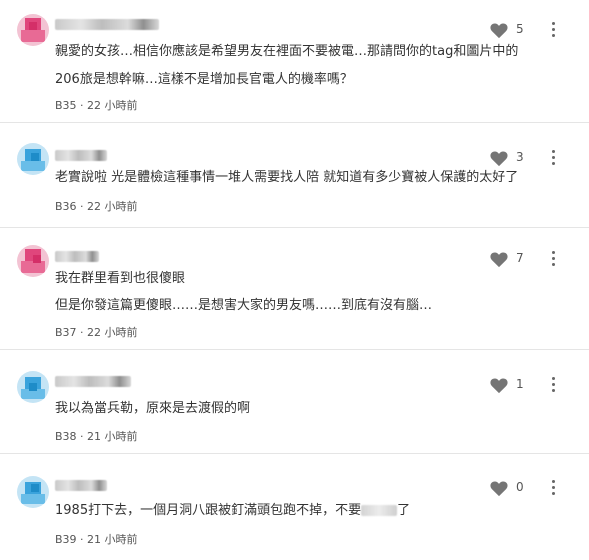 The width and height of the screenshot is (589, 560). I want to click on comment-meta: B35 · 22 小時前, so click(96, 105).